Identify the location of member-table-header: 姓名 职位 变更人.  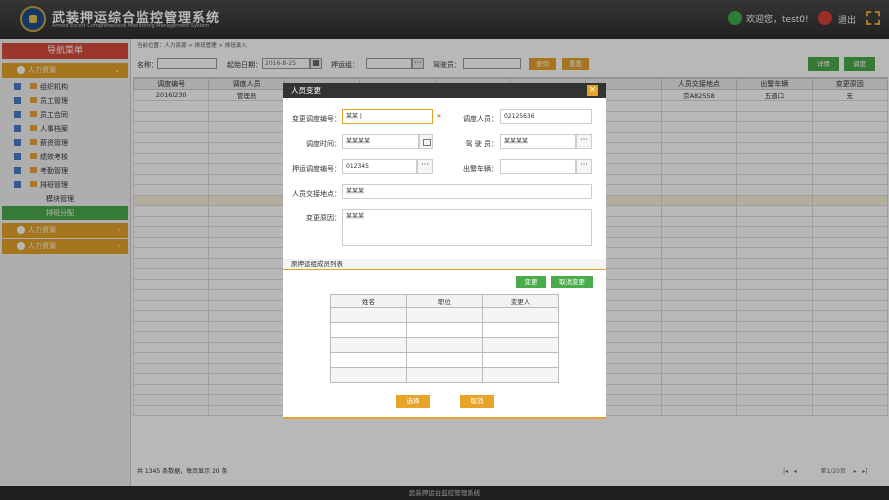
(444, 301).